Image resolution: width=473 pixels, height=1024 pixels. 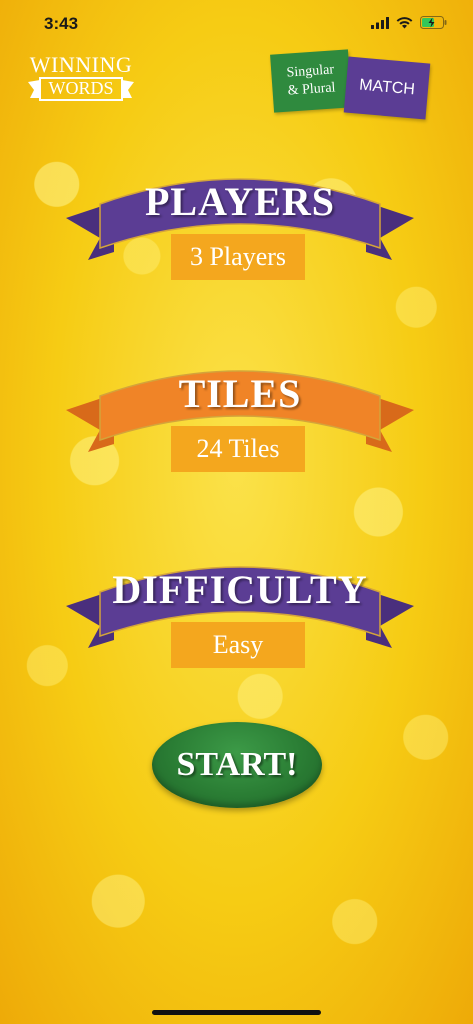 I want to click on difficulty-value: Easy, so click(x=238, y=644).